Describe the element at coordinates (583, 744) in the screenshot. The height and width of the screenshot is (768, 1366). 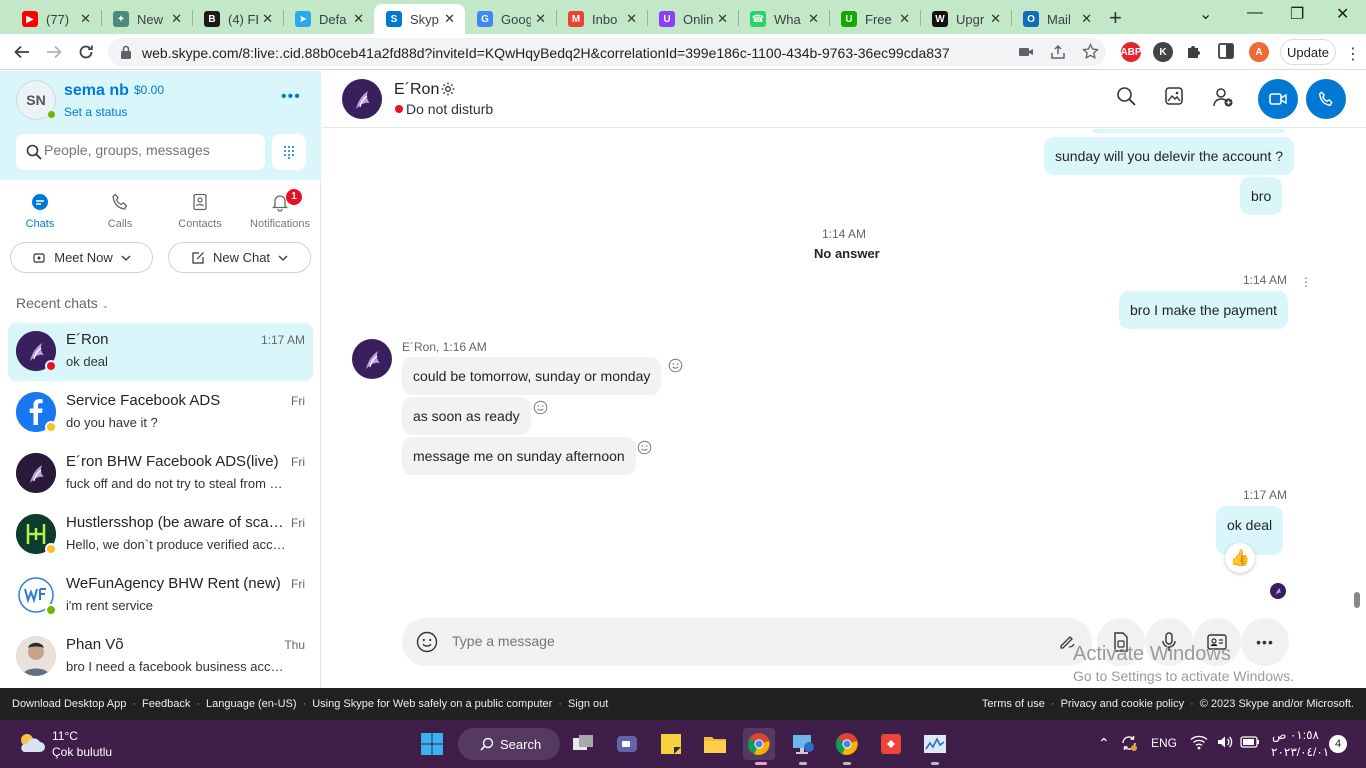
I see `task-view-icon` at that location.